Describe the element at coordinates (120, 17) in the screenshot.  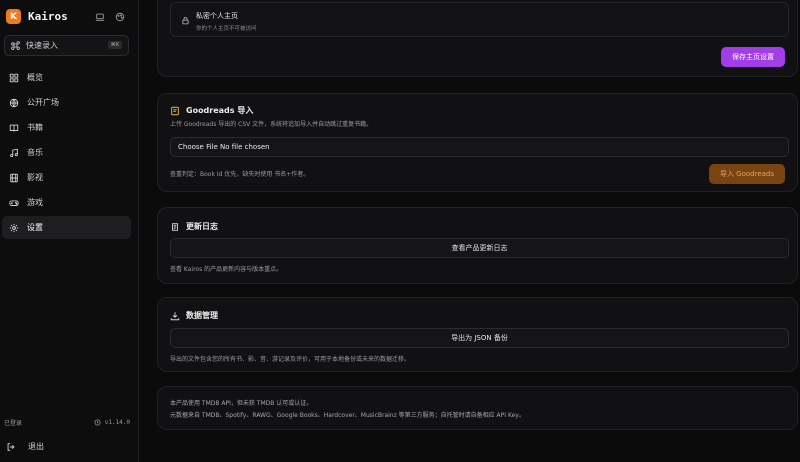
I see `palette-icon` at that location.